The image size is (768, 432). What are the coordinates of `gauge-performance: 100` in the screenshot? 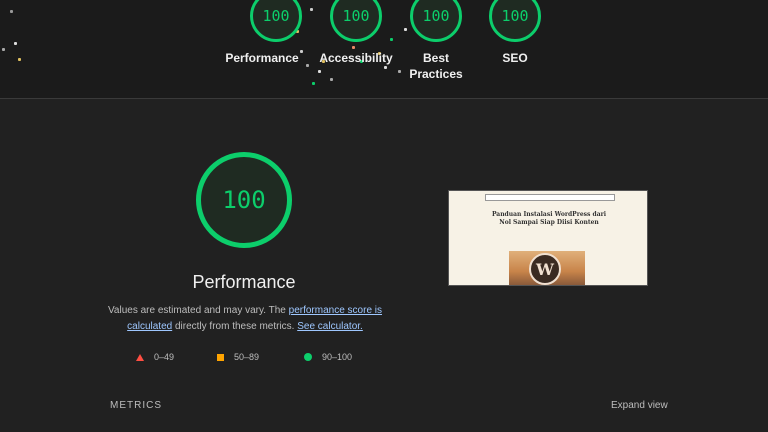 It's located at (276, 21).